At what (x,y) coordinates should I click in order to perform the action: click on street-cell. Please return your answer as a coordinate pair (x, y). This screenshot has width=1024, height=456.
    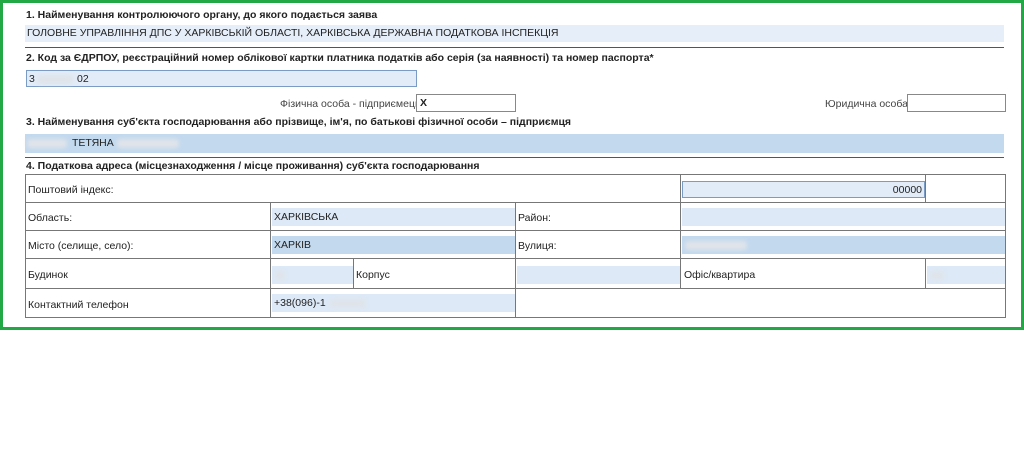
    Looking at the image, I should click on (843, 244).